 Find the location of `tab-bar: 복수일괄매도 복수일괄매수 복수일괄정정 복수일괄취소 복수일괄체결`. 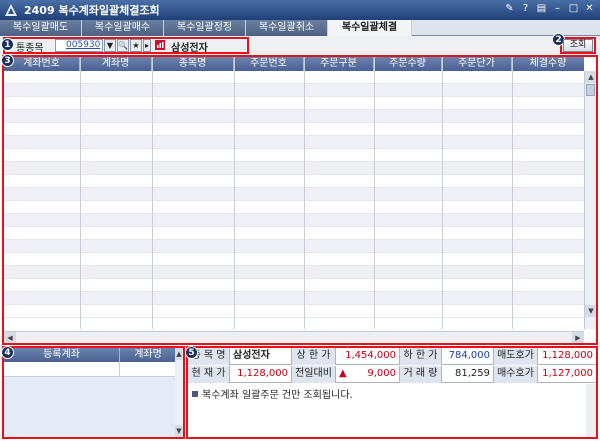

tab-bar: 복수일괄매도 복수일괄매수 복수일괄정정 복수일괄취소 복수일괄체결 is located at coordinates (300, 28).